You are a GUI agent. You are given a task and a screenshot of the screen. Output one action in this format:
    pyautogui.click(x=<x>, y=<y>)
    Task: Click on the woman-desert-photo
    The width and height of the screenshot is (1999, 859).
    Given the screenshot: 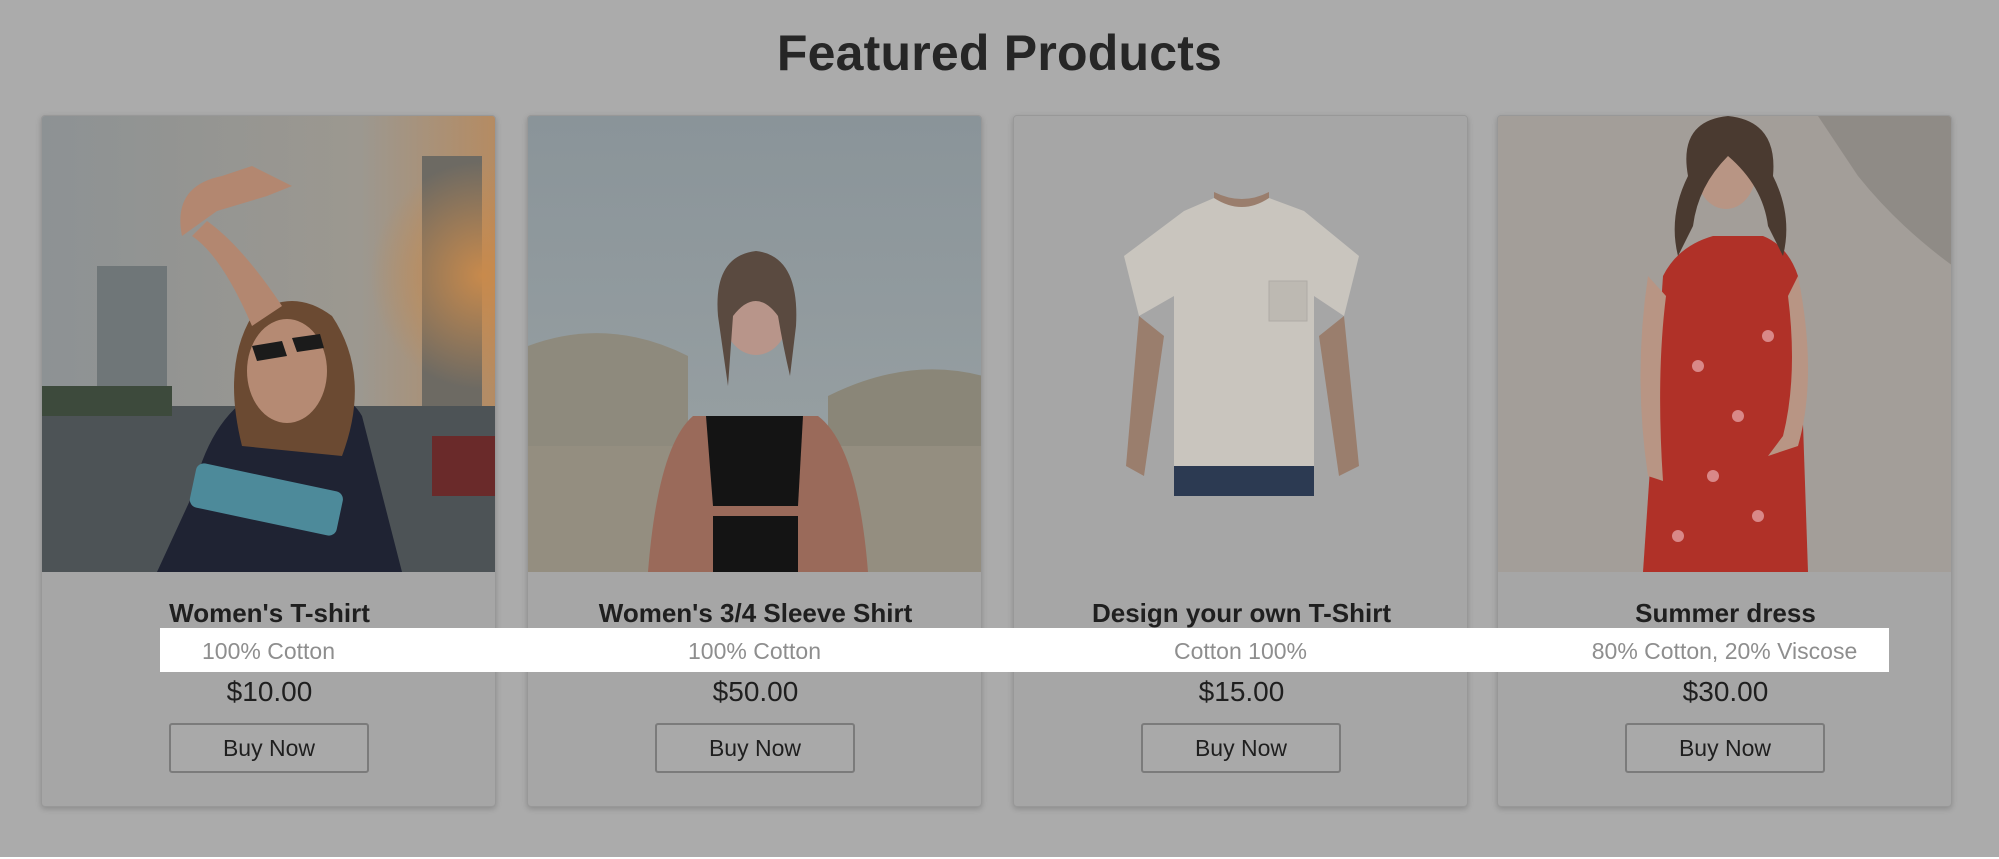 What is the action you would take?
    pyautogui.click(x=754, y=344)
    